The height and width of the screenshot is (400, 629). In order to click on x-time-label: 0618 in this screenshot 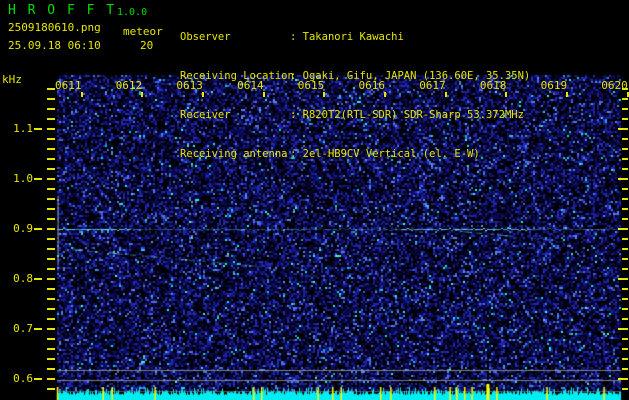, I will do `click(493, 85)`.